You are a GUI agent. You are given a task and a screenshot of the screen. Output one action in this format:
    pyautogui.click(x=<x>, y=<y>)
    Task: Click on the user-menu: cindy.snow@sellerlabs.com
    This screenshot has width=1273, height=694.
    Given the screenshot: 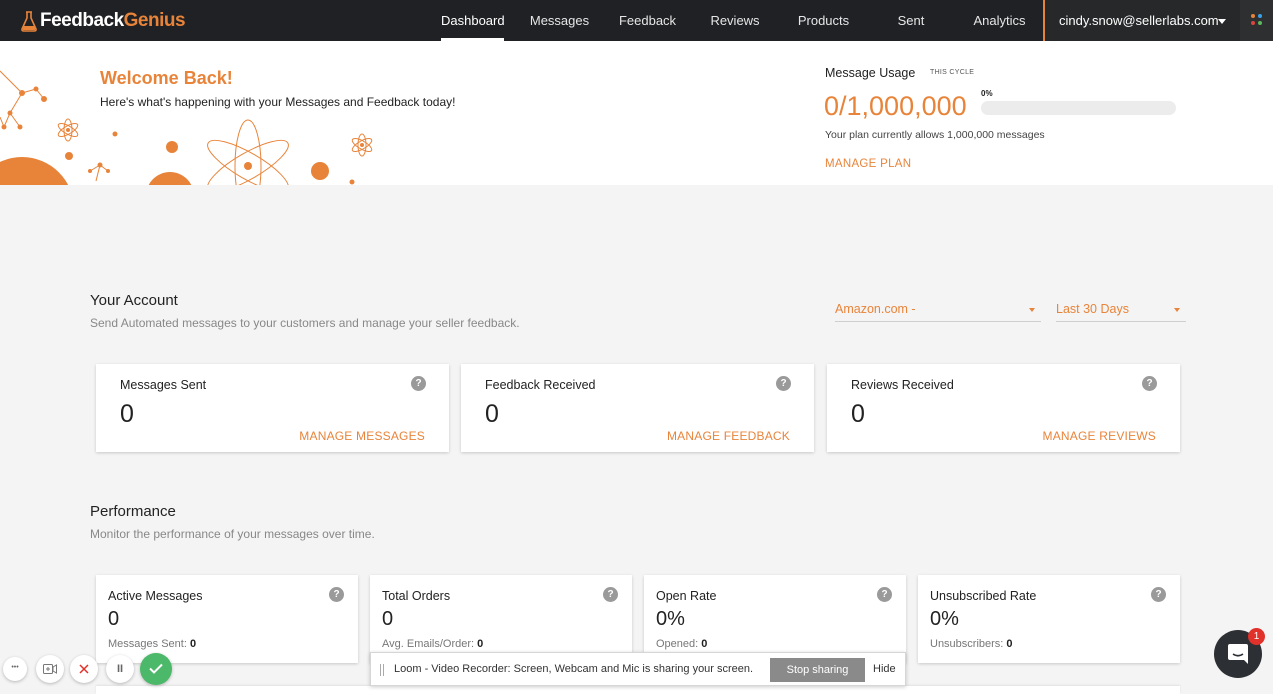 What is the action you would take?
    pyautogui.click(x=1141, y=20)
    